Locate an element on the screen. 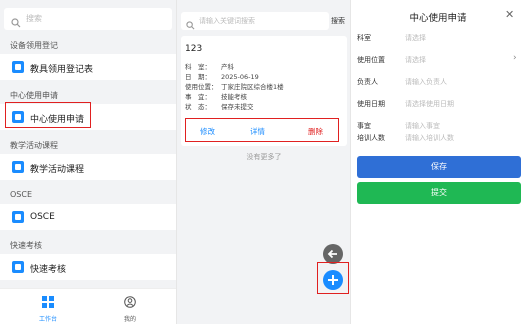  field-label: 培训人数 is located at coordinates (371, 138).